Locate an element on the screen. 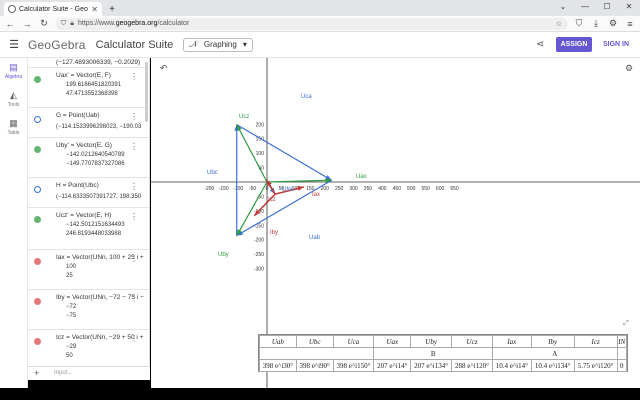 The height and width of the screenshot is (400, 640). row-definition: G = Point(Uab) is located at coordinates (78, 115).